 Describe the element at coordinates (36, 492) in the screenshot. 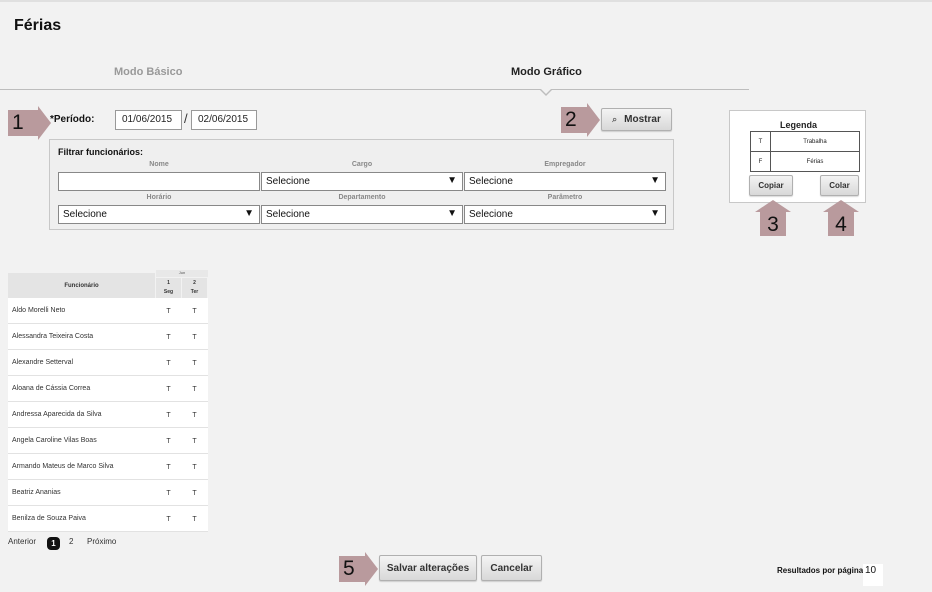

I see `employee-name: Beatriz Ananias` at that location.